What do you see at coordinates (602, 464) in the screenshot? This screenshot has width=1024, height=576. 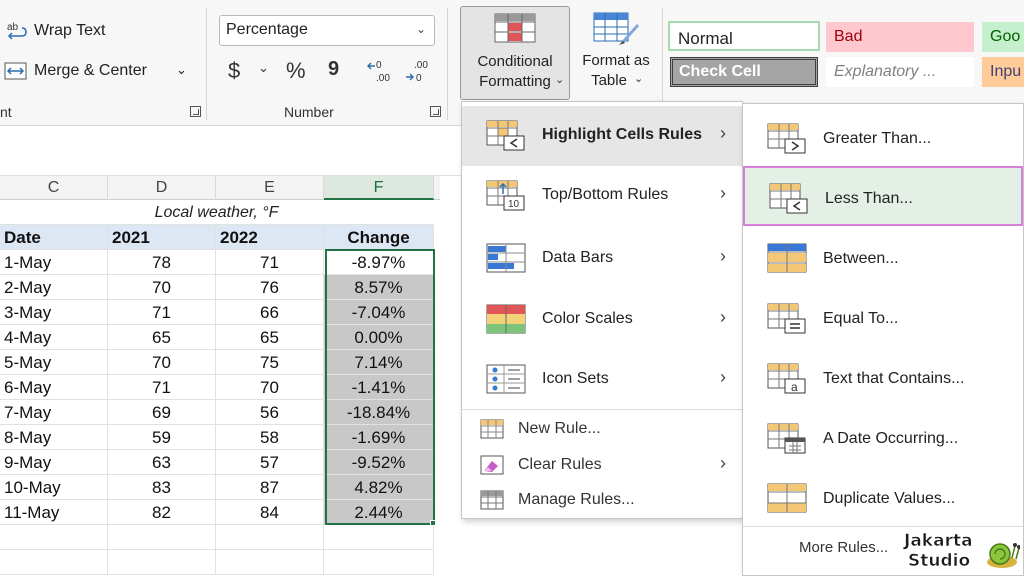 I see `menu-item-clear-rules: Clear Rules ›` at bounding box center [602, 464].